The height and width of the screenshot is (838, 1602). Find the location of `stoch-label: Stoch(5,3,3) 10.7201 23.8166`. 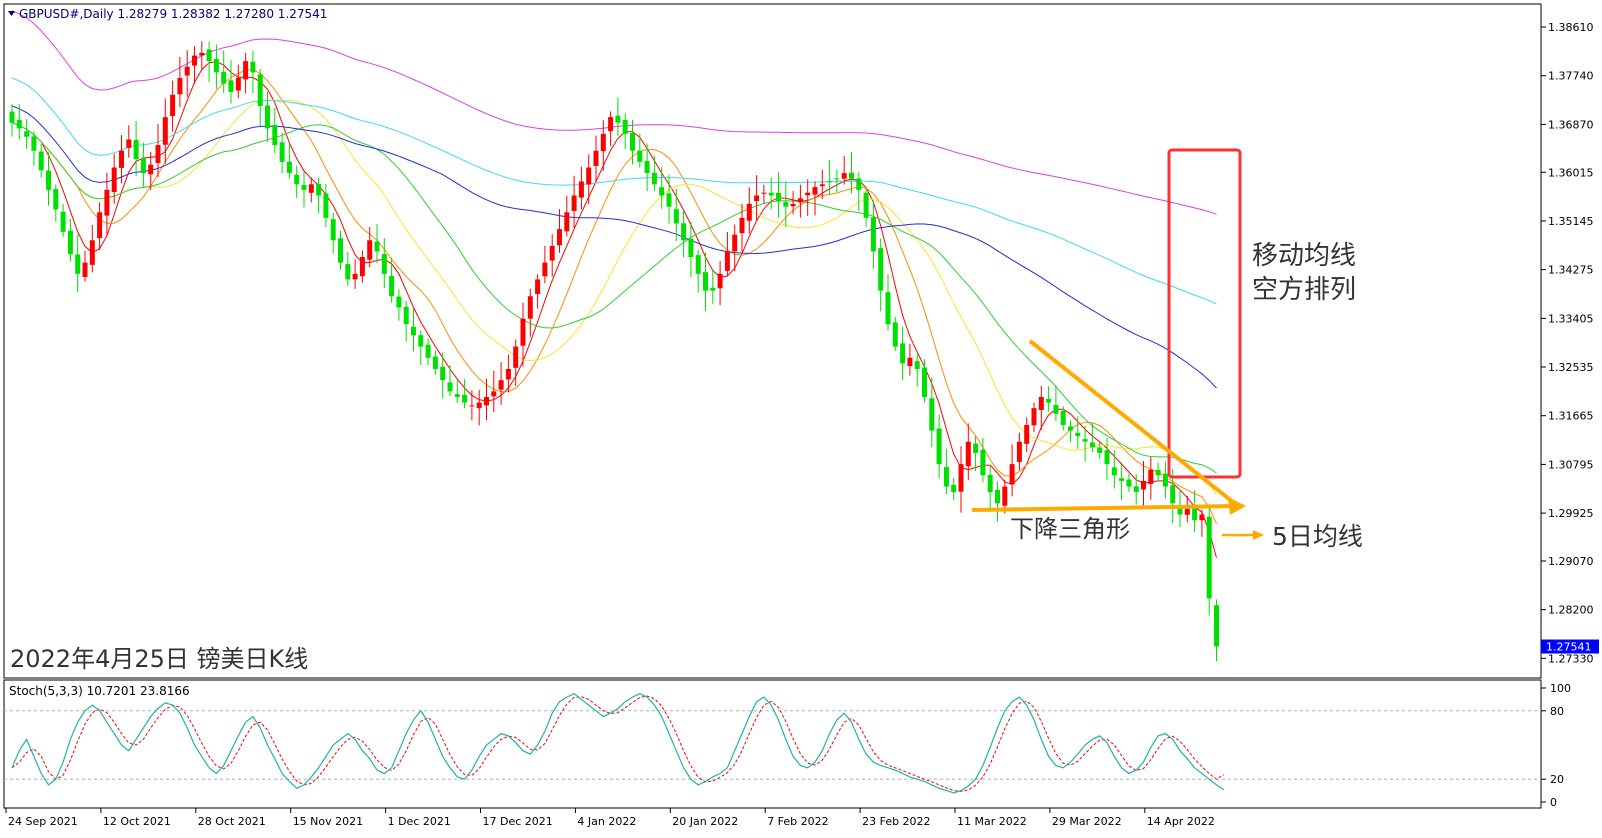

stoch-label: Stoch(5,3,3) 10.7201 23.8166 is located at coordinates (99, 691).